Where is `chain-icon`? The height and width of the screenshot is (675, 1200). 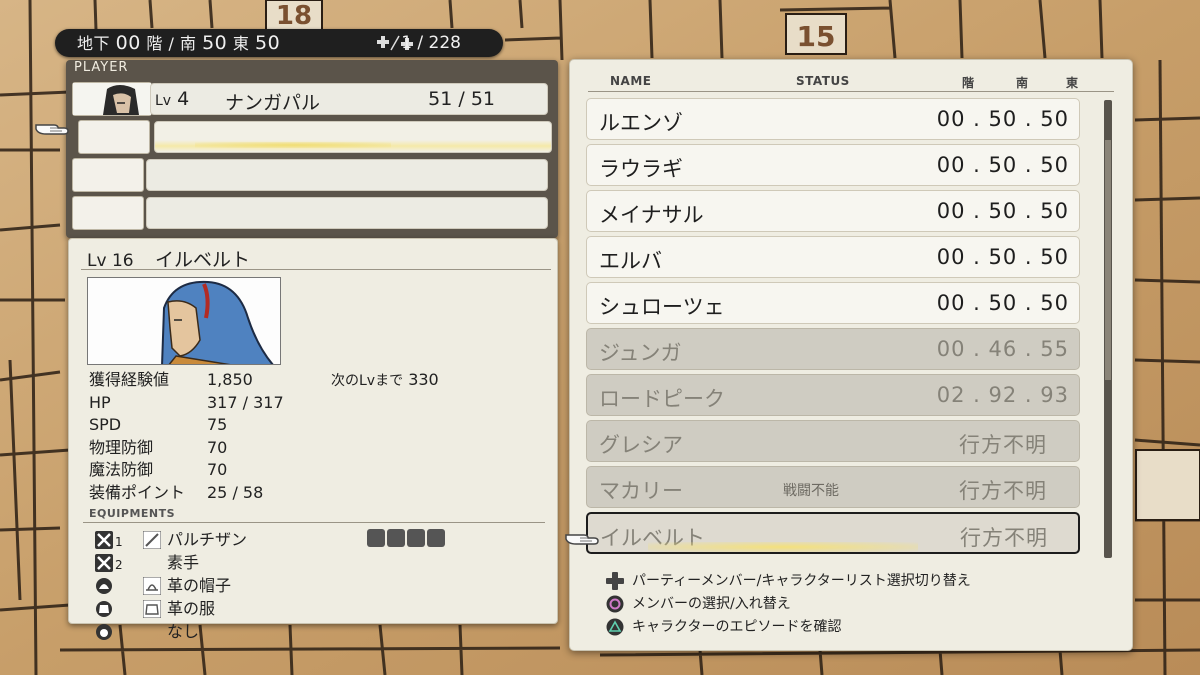 chain-icon is located at coordinates (376, 538).